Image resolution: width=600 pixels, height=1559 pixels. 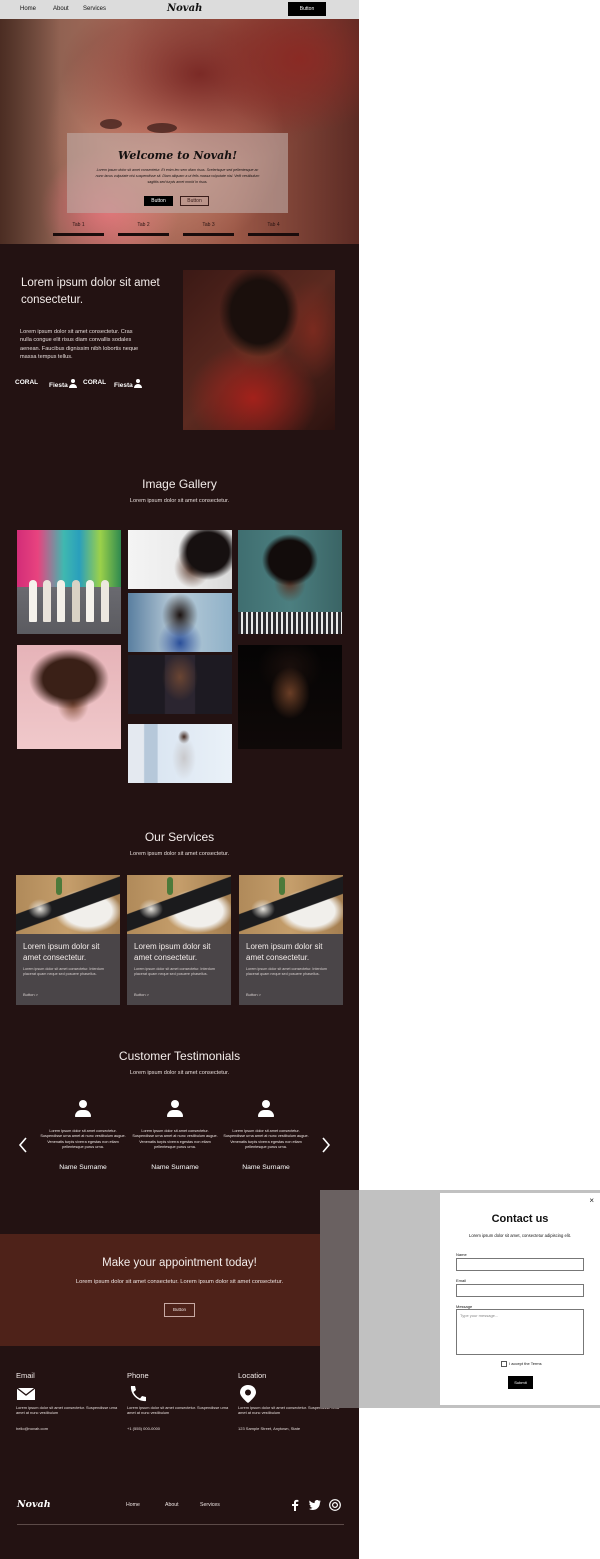 What do you see at coordinates (208, 229) in the screenshot?
I see `hero-tab-3: Tab 3` at bounding box center [208, 229].